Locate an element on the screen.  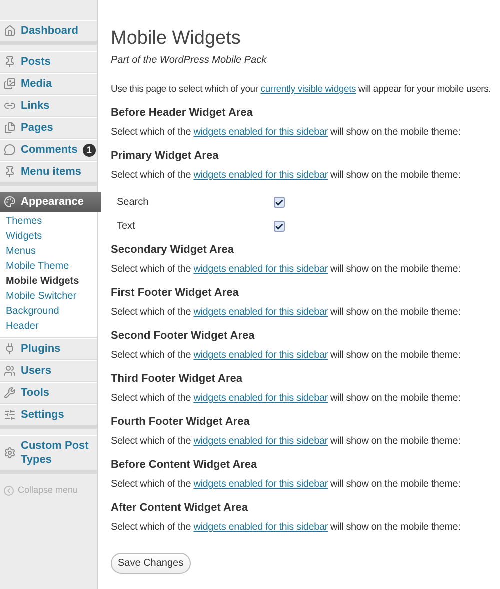
images-icon is located at coordinates (10, 84).